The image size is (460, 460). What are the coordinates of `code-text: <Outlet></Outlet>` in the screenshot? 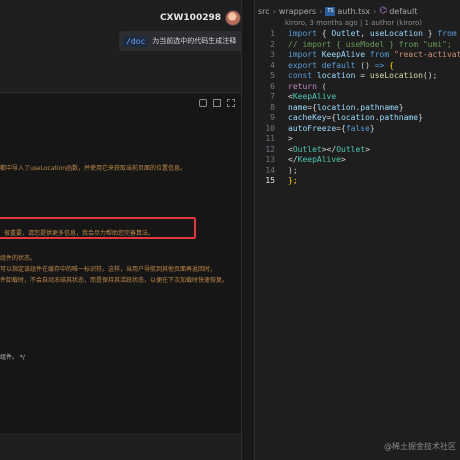 It's located at (329, 150).